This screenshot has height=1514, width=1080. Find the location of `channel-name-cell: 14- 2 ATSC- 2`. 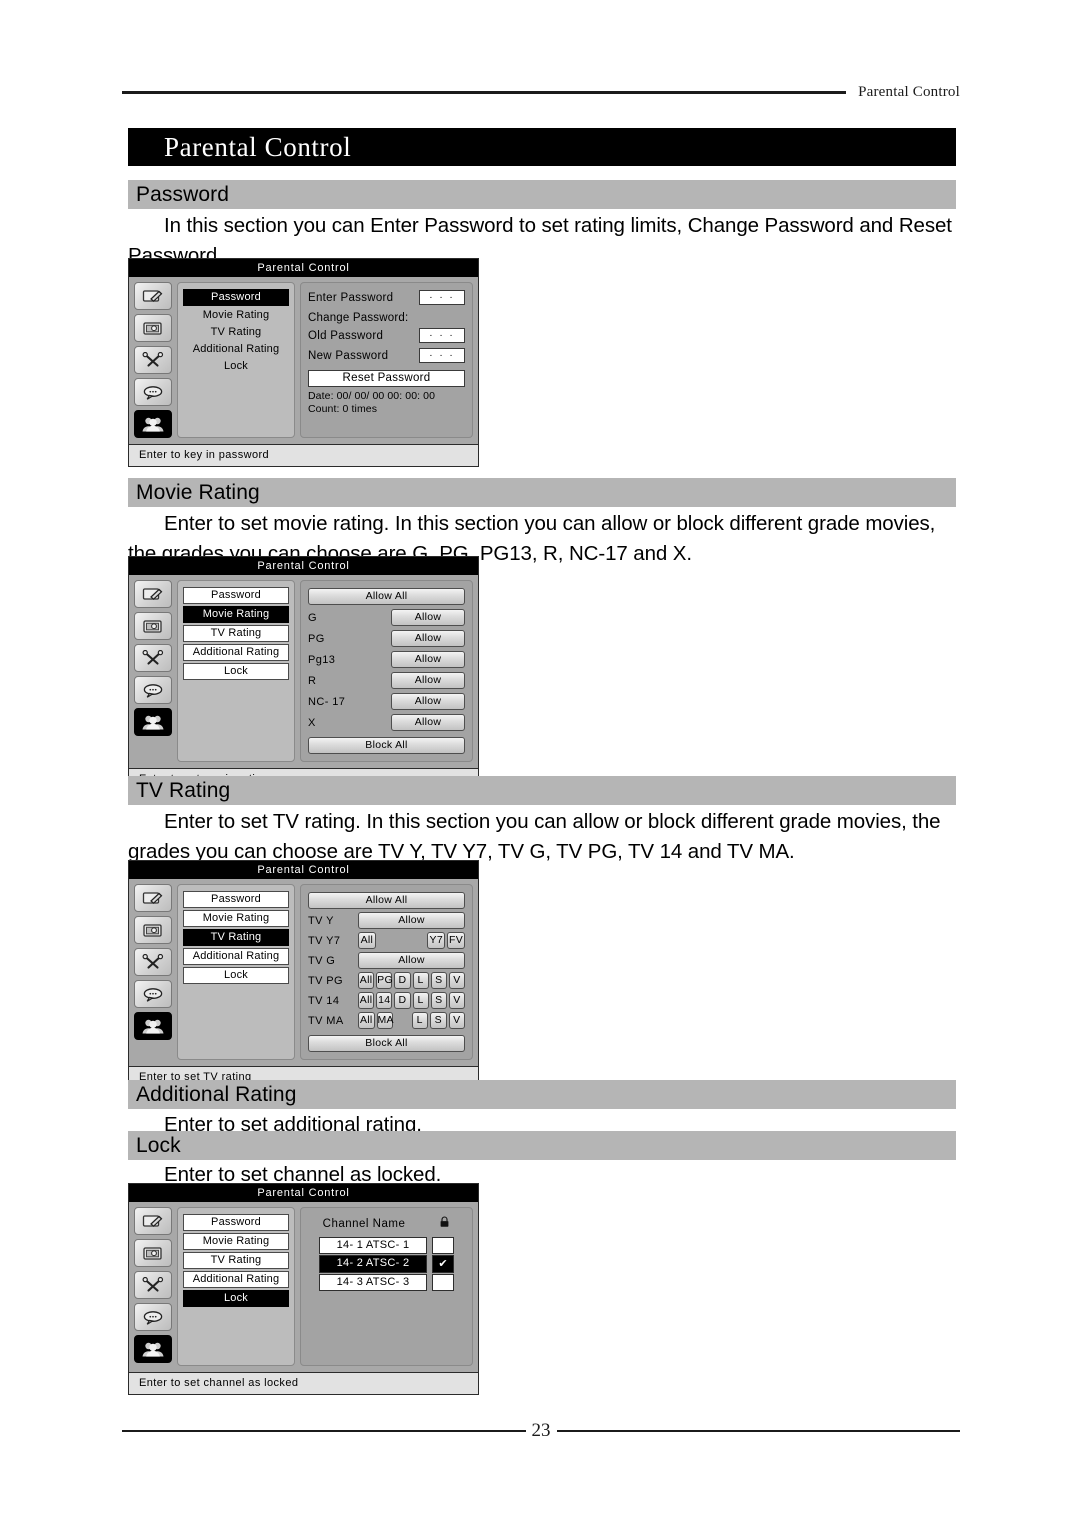

channel-name-cell: 14- 2 ATSC- 2 is located at coordinates (373, 1264).